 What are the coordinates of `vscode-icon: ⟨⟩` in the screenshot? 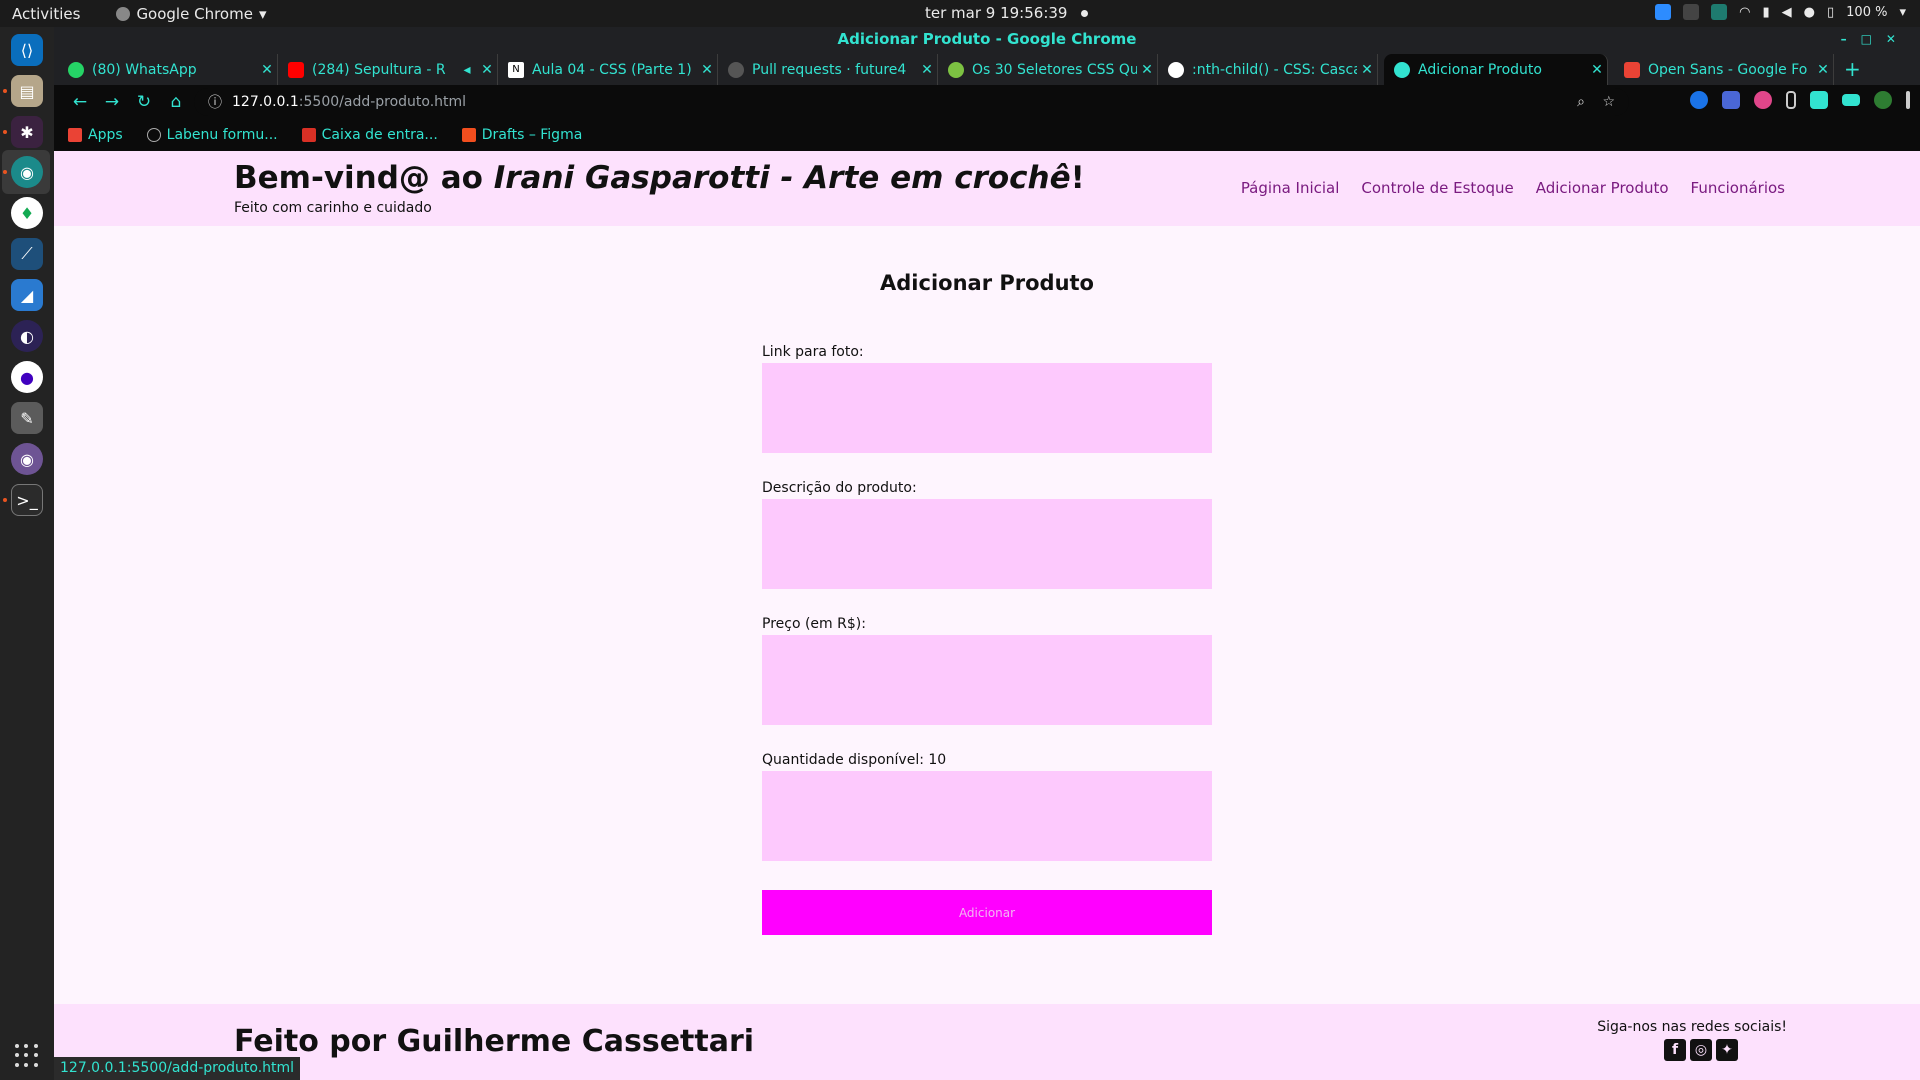 It's located at (27, 50).